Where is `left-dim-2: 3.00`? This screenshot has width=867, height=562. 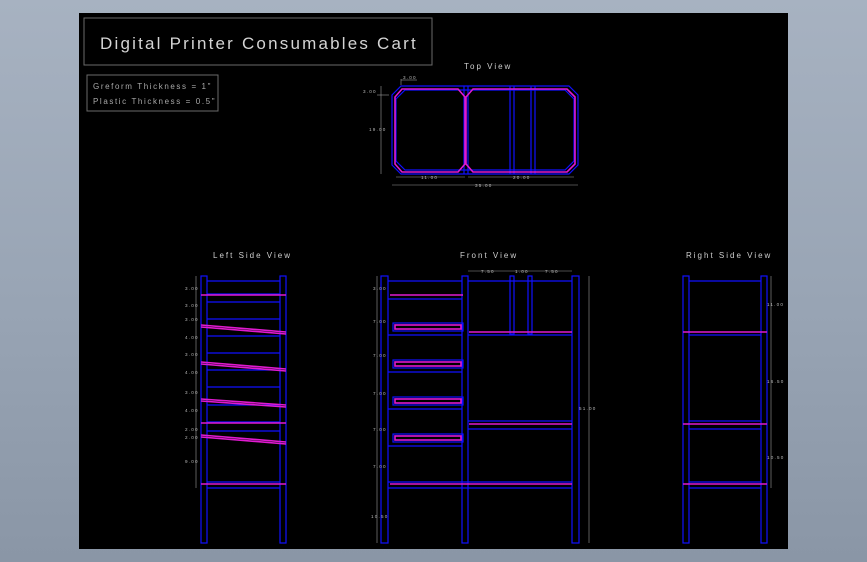
left-dim-2: 3.00 is located at coordinates (192, 305).